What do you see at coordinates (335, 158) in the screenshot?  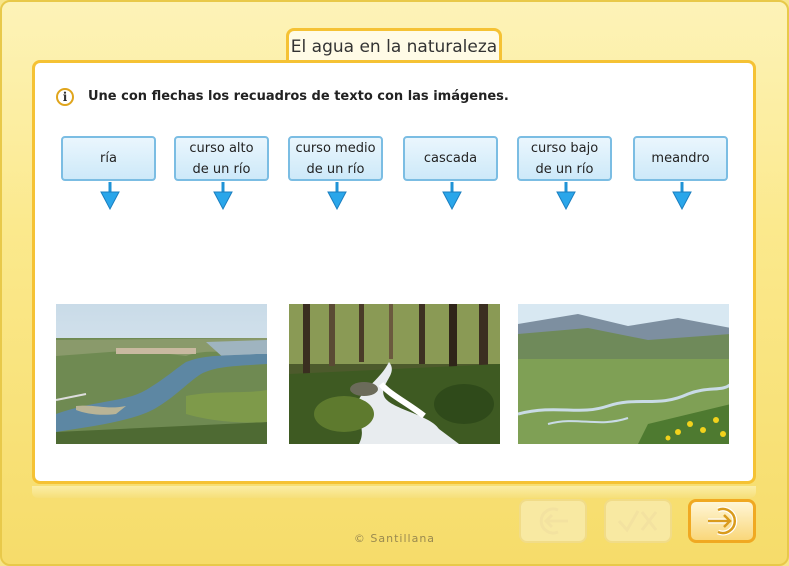 I see `label-curso-medio: curso medio de un río` at bounding box center [335, 158].